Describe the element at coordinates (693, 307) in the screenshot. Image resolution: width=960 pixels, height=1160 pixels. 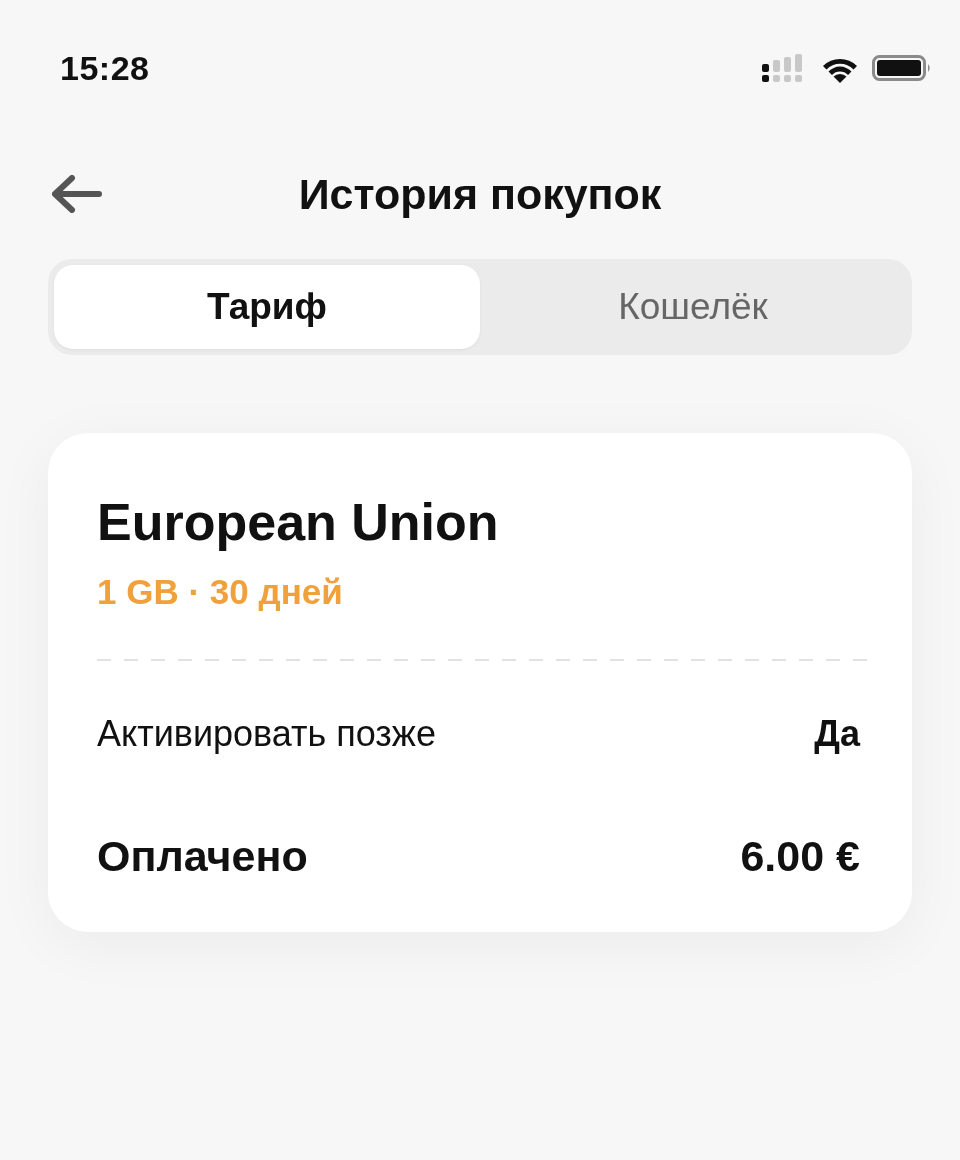
I see `tab: Кошелёк` at that location.